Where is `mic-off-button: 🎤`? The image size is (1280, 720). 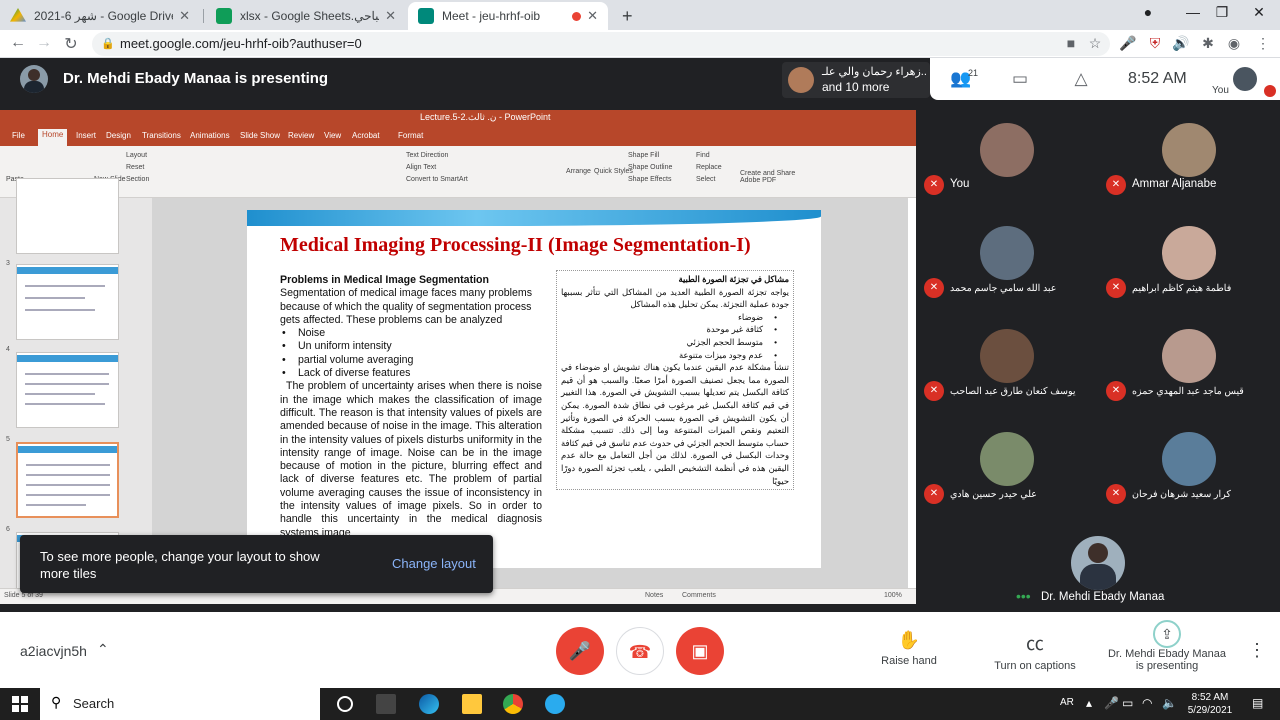
mic-off-button: 🎤 is located at coordinates (580, 651).